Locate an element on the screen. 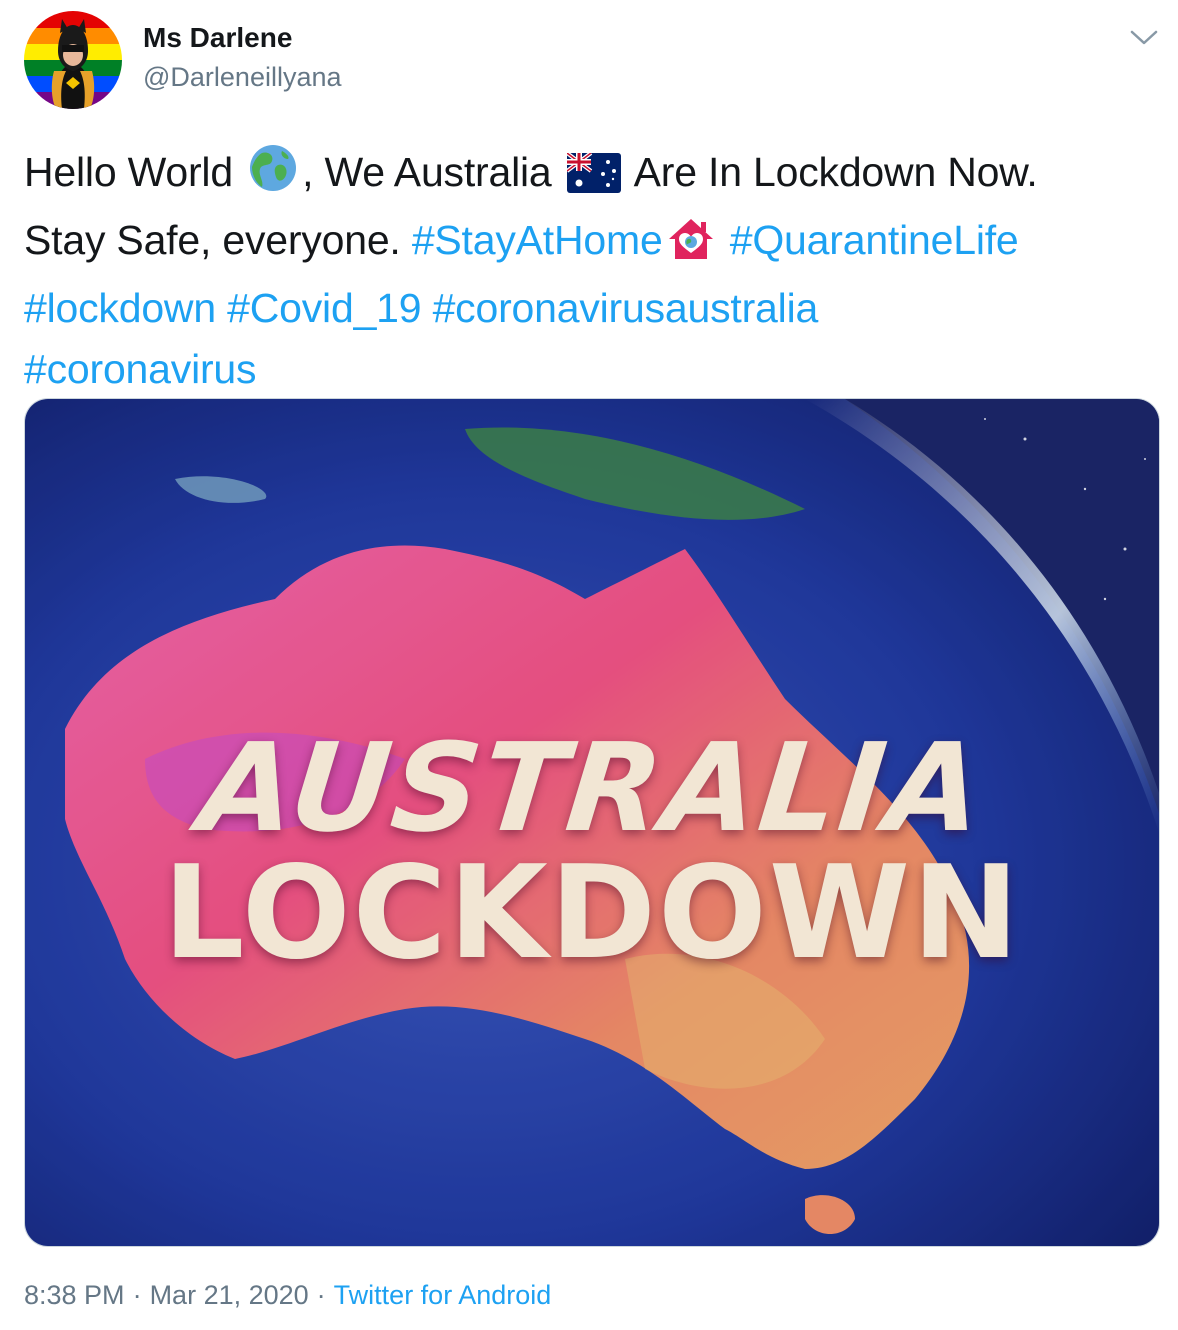  tweet-date: Mar 21, 2020 is located at coordinates (229, 1295).